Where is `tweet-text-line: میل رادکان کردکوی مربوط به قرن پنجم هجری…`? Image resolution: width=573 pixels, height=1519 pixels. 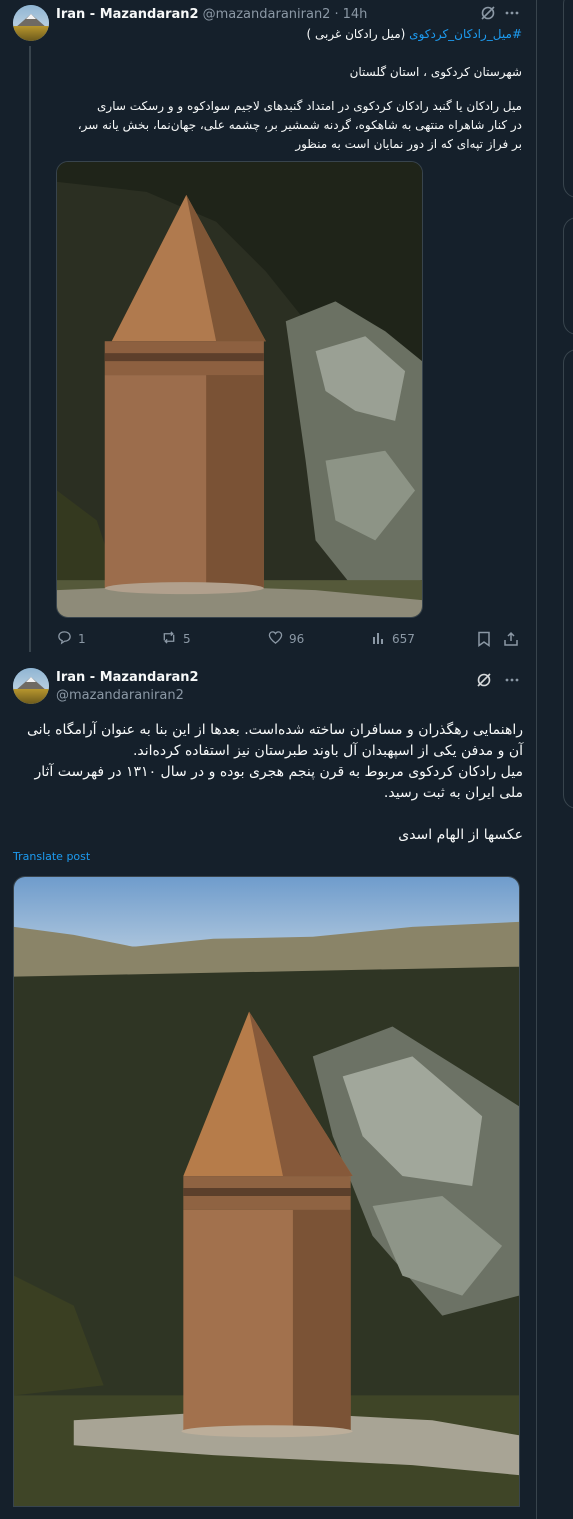 tweet-text-line: میل رادکان کردکوی مربوط به قرن پنجم هجری… is located at coordinates (279, 772).